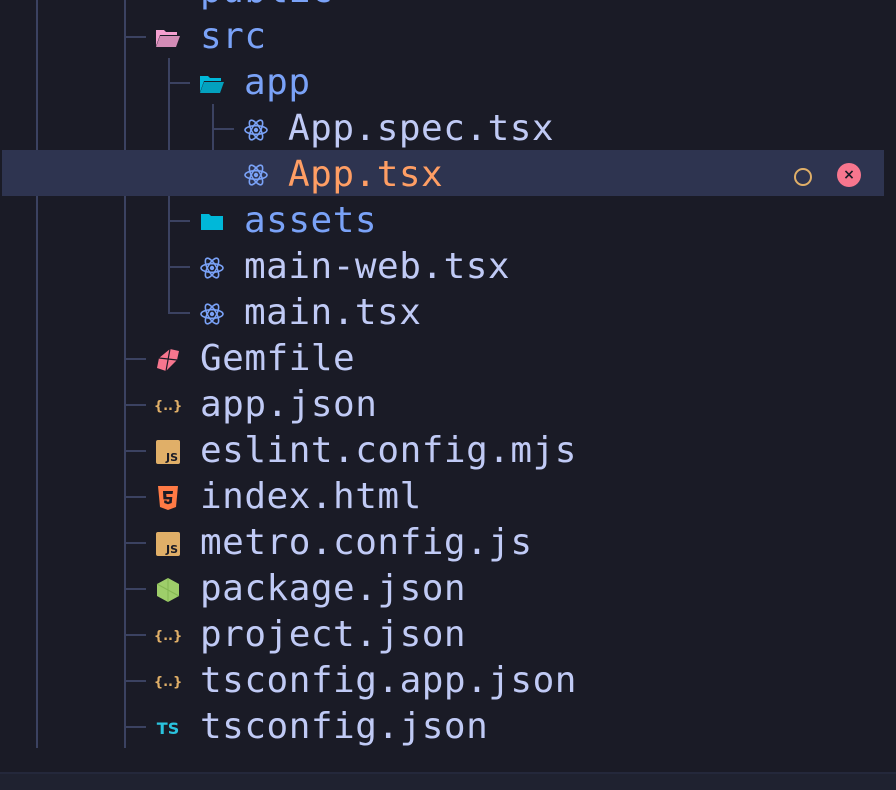 This screenshot has width=896, height=790. What do you see at coordinates (388, 450) in the screenshot?
I see `tree-item-label: eslint.config.mjs` at bounding box center [388, 450].